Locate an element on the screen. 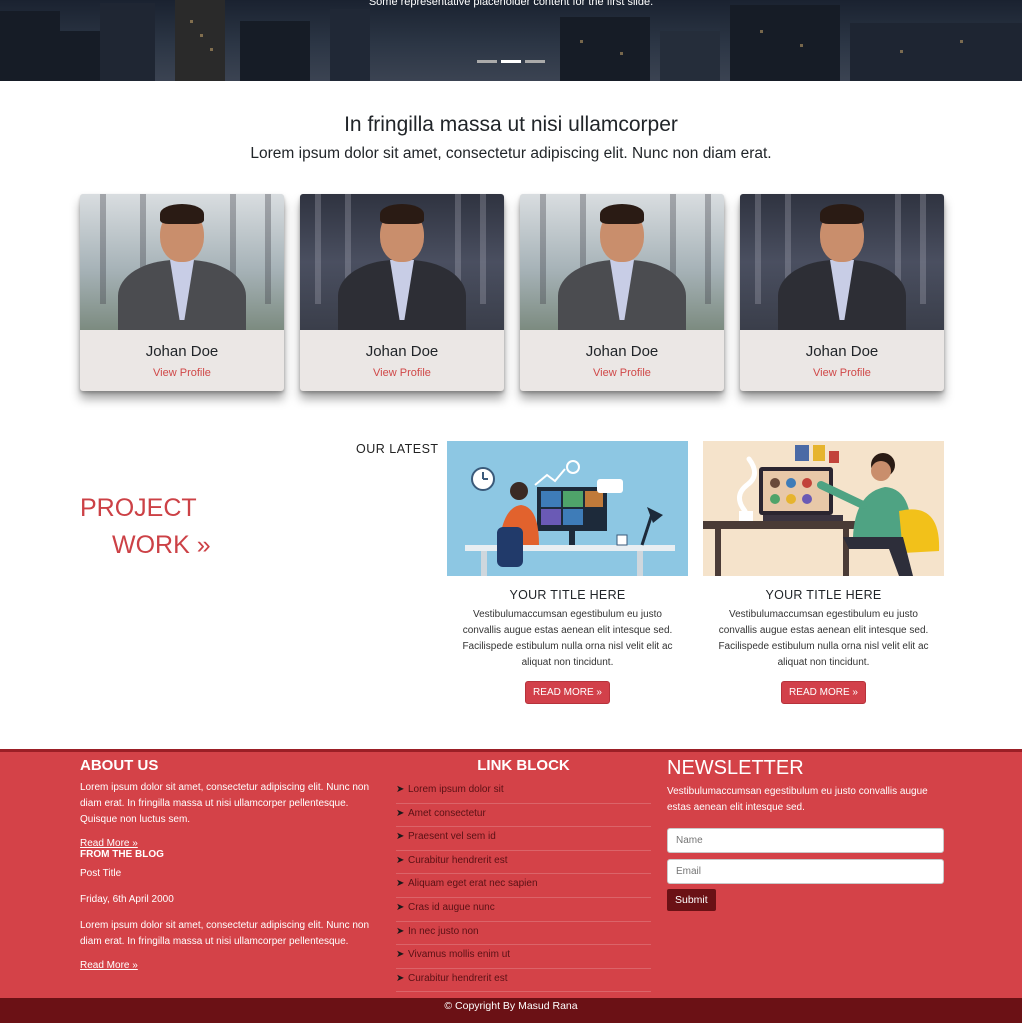 Image resolution: width=1022 pixels, height=1023 pixels. blog-read-more-link: Read More » is located at coordinates (225, 965).